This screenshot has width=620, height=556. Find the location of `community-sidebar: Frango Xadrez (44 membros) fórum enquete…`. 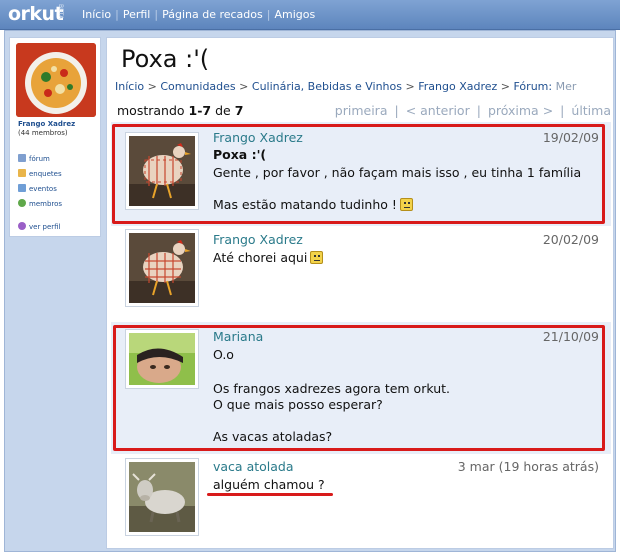

community-sidebar: Frango Xadrez (44 membros) fórum enquete… is located at coordinates (55, 137).